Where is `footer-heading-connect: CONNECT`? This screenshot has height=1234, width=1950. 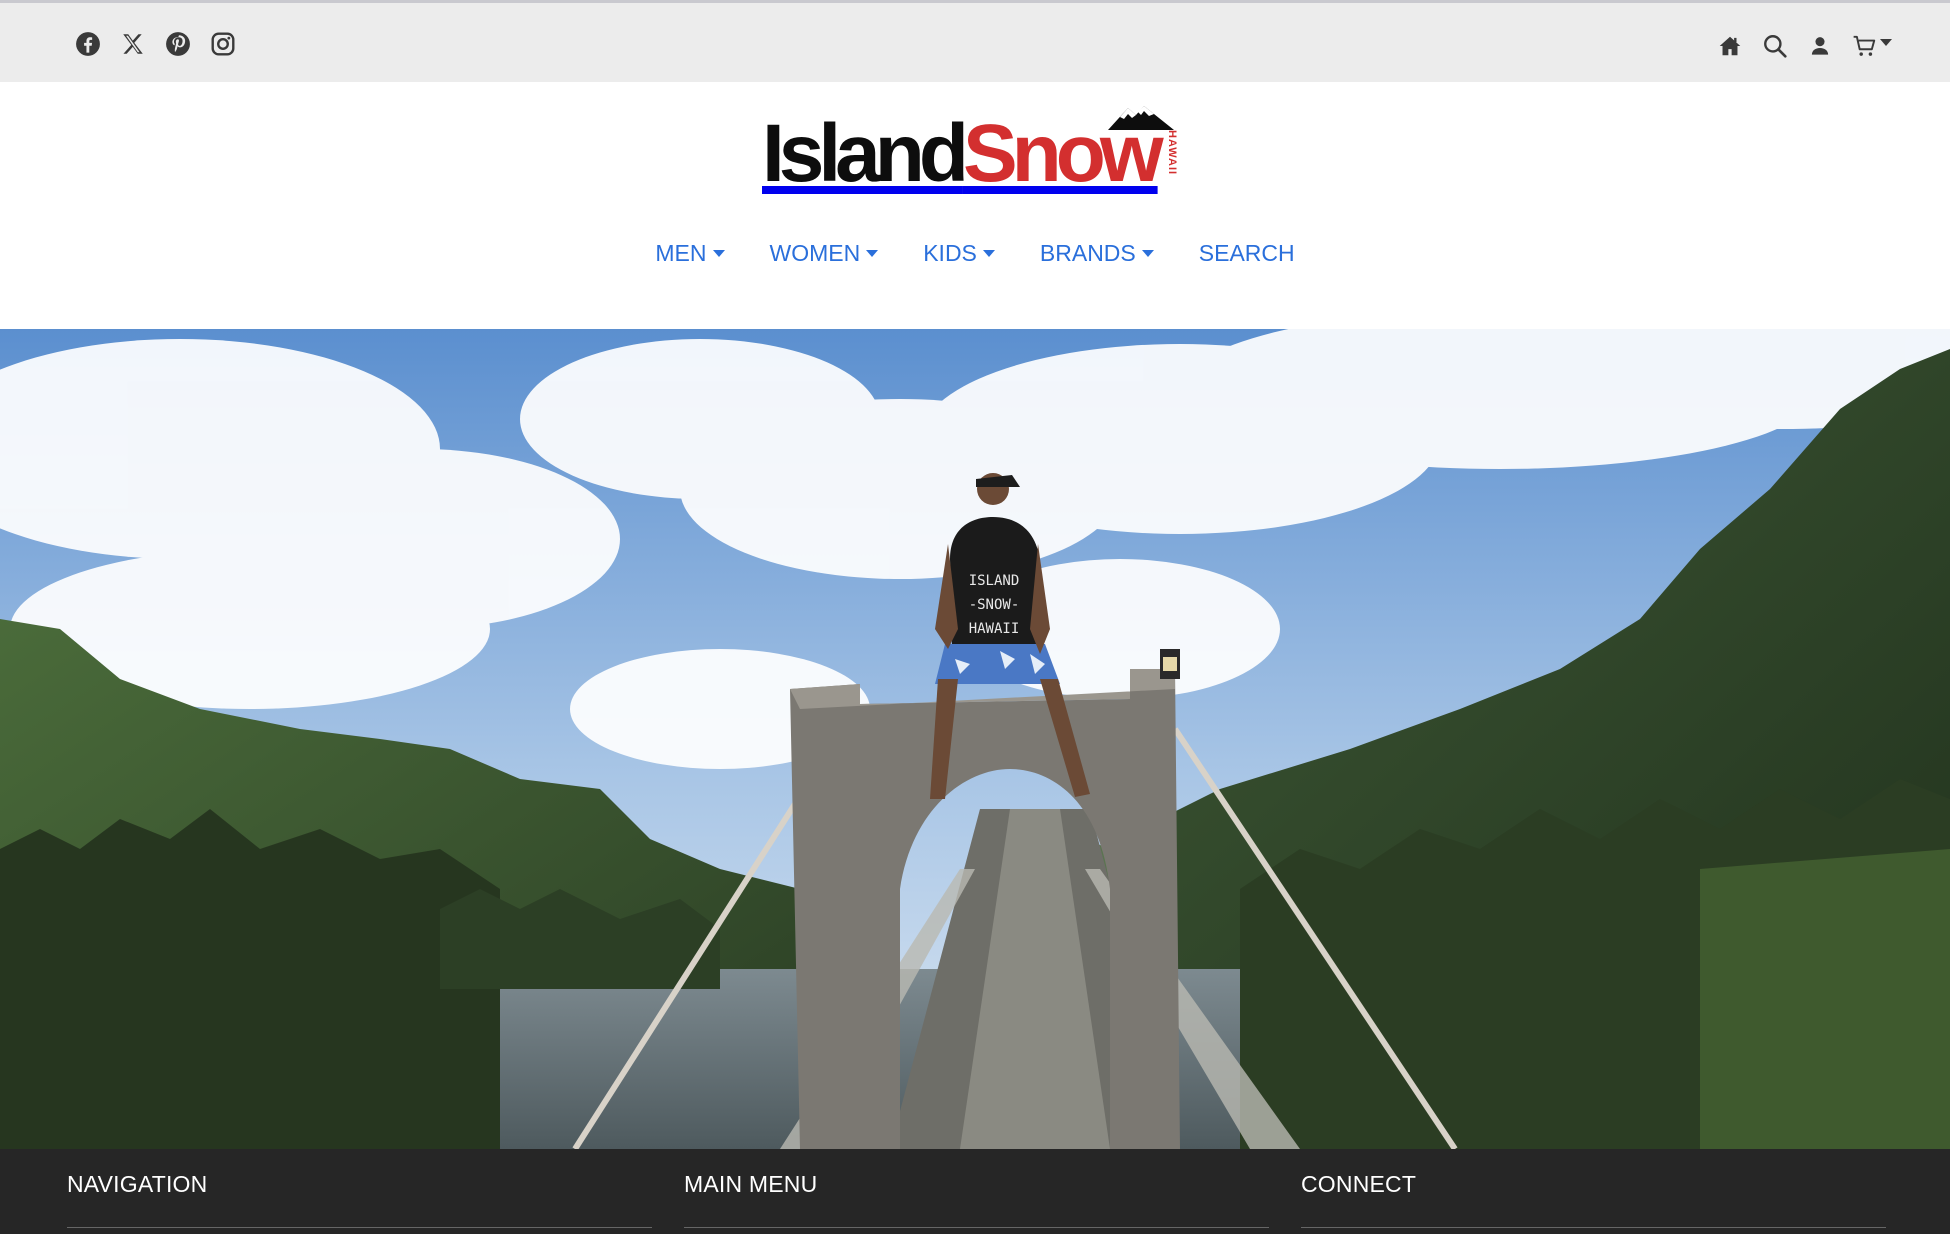
footer-heading-connect: CONNECT is located at coordinates (1359, 1184).